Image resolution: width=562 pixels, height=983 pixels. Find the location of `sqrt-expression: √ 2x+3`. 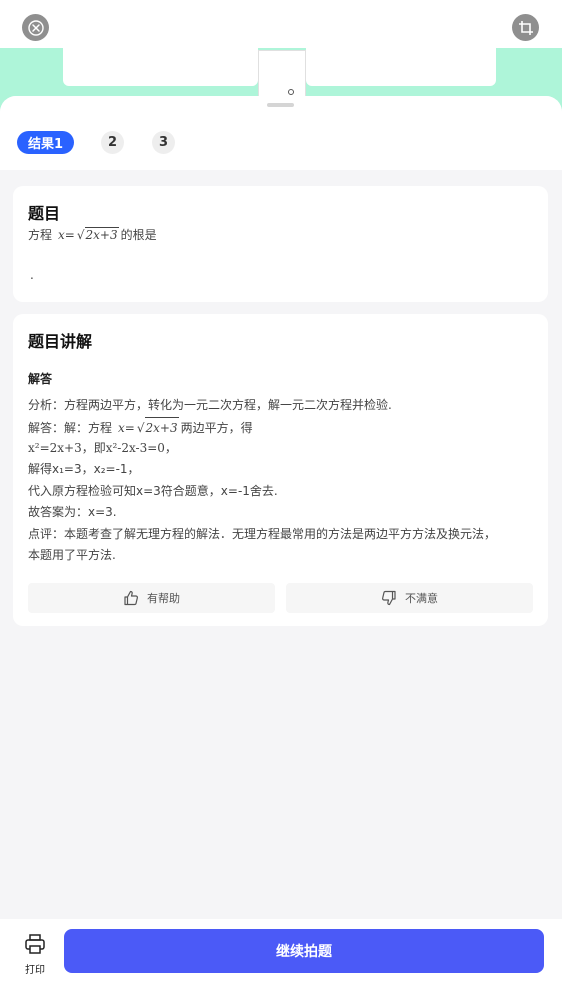

sqrt-expression: √ 2x+3 is located at coordinates (98, 234).